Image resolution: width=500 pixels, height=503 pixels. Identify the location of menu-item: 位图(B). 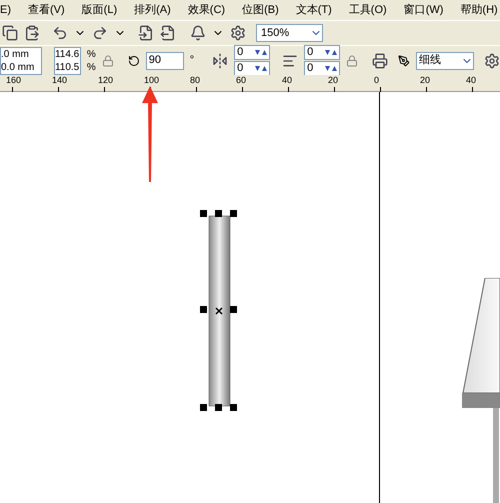
(260, 10).